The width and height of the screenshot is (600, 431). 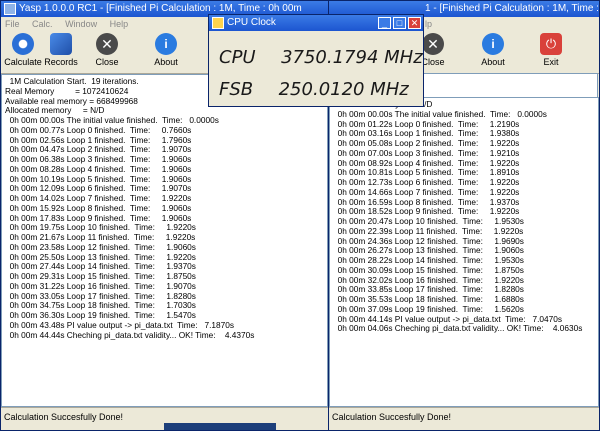 I want to click on cpu-readout: CPU 3750.1794 MHz, so click(x=321, y=57).